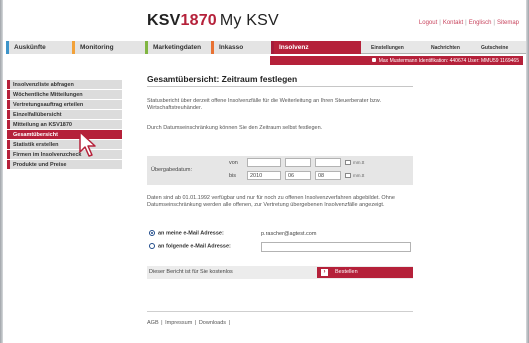 The image size is (529, 343). I want to click on footer-divider, so click(280, 311).